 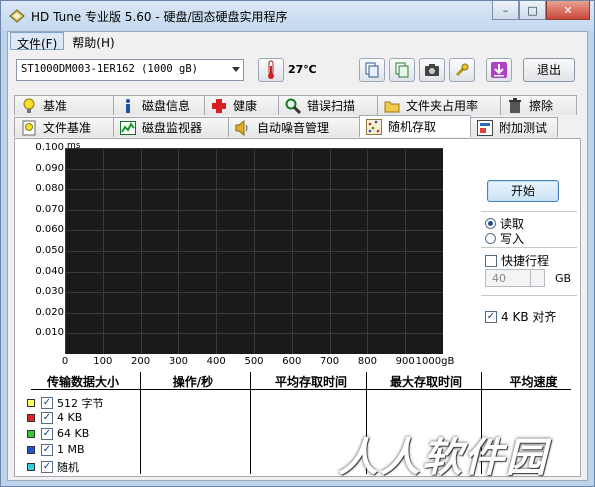 I want to click on tab-file-benchmark: 文件基准, so click(x=64, y=127).